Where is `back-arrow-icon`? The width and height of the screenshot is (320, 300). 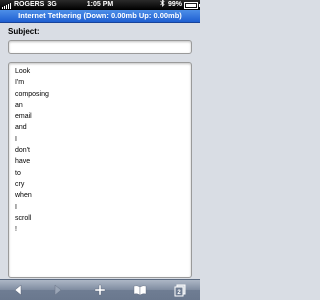
back-arrow-icon is located at coordinates (18, 290).